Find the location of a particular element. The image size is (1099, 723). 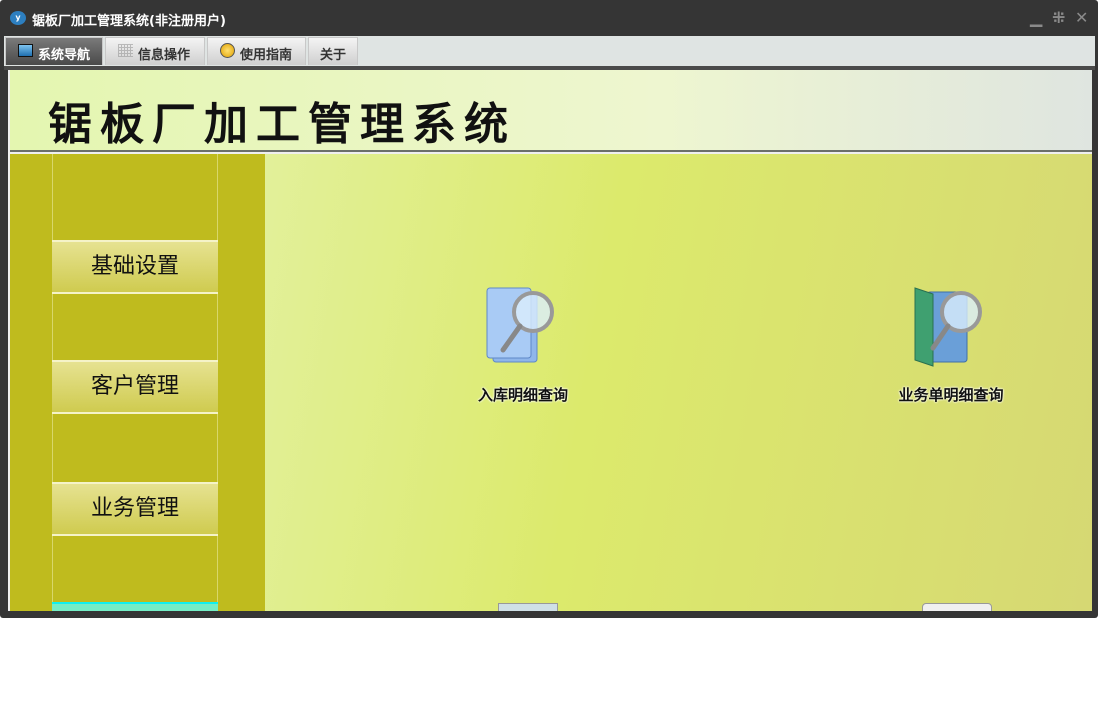

tab-system-nav: 系统导航 is located at coordinates (54, 51).